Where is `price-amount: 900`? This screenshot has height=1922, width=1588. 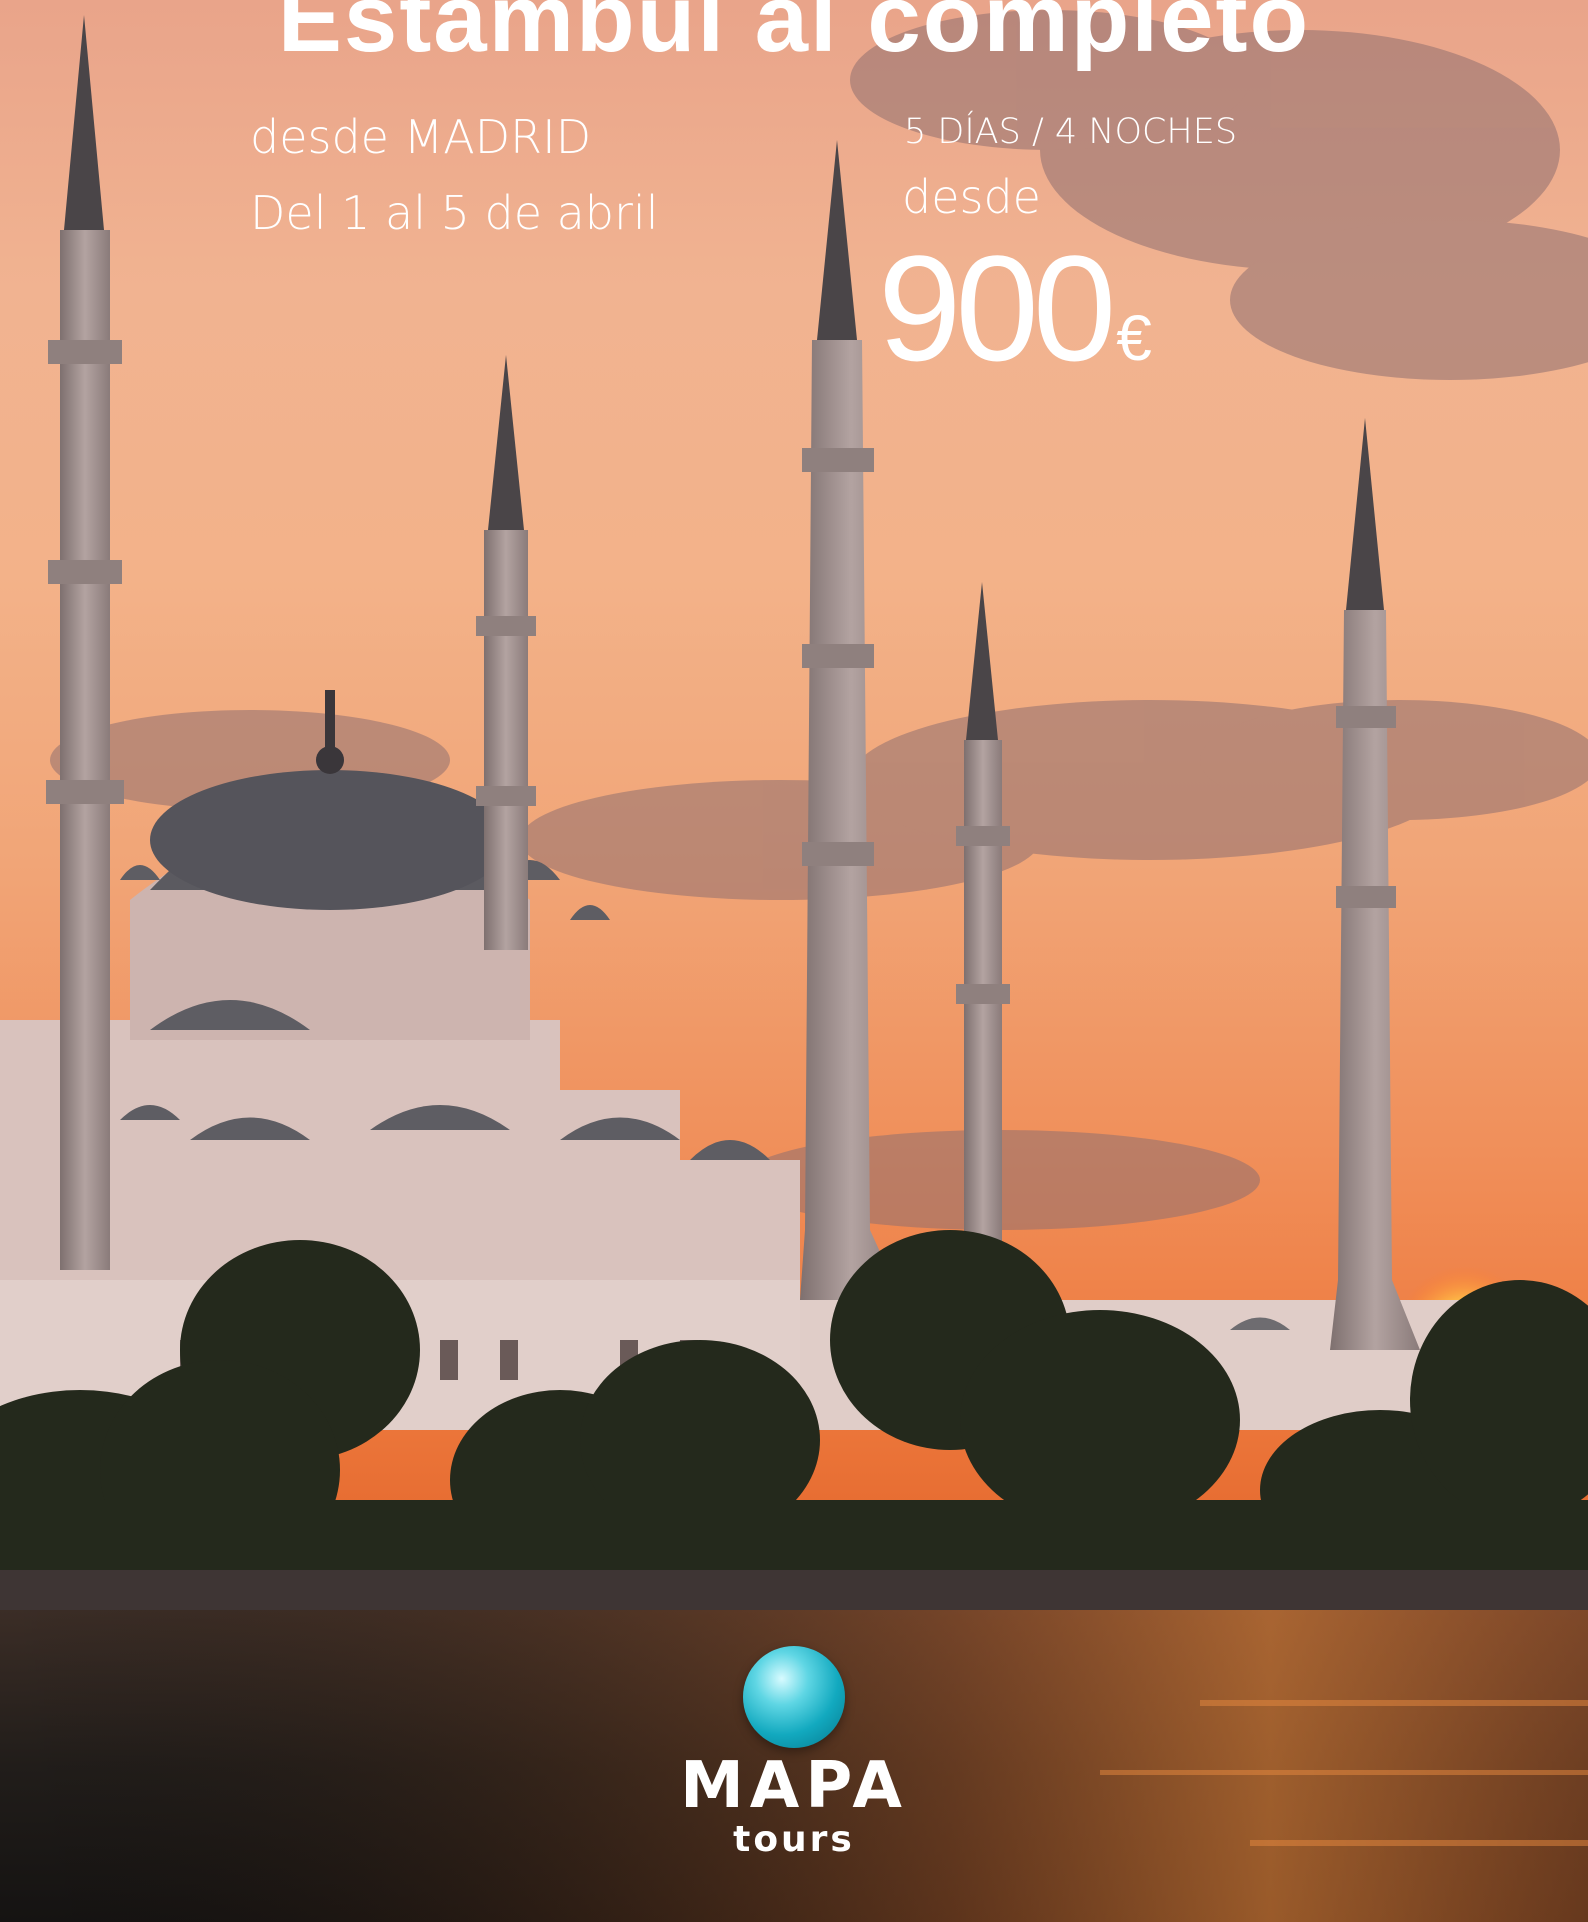 price-amount: 900 is located at coordinates (997, 308).